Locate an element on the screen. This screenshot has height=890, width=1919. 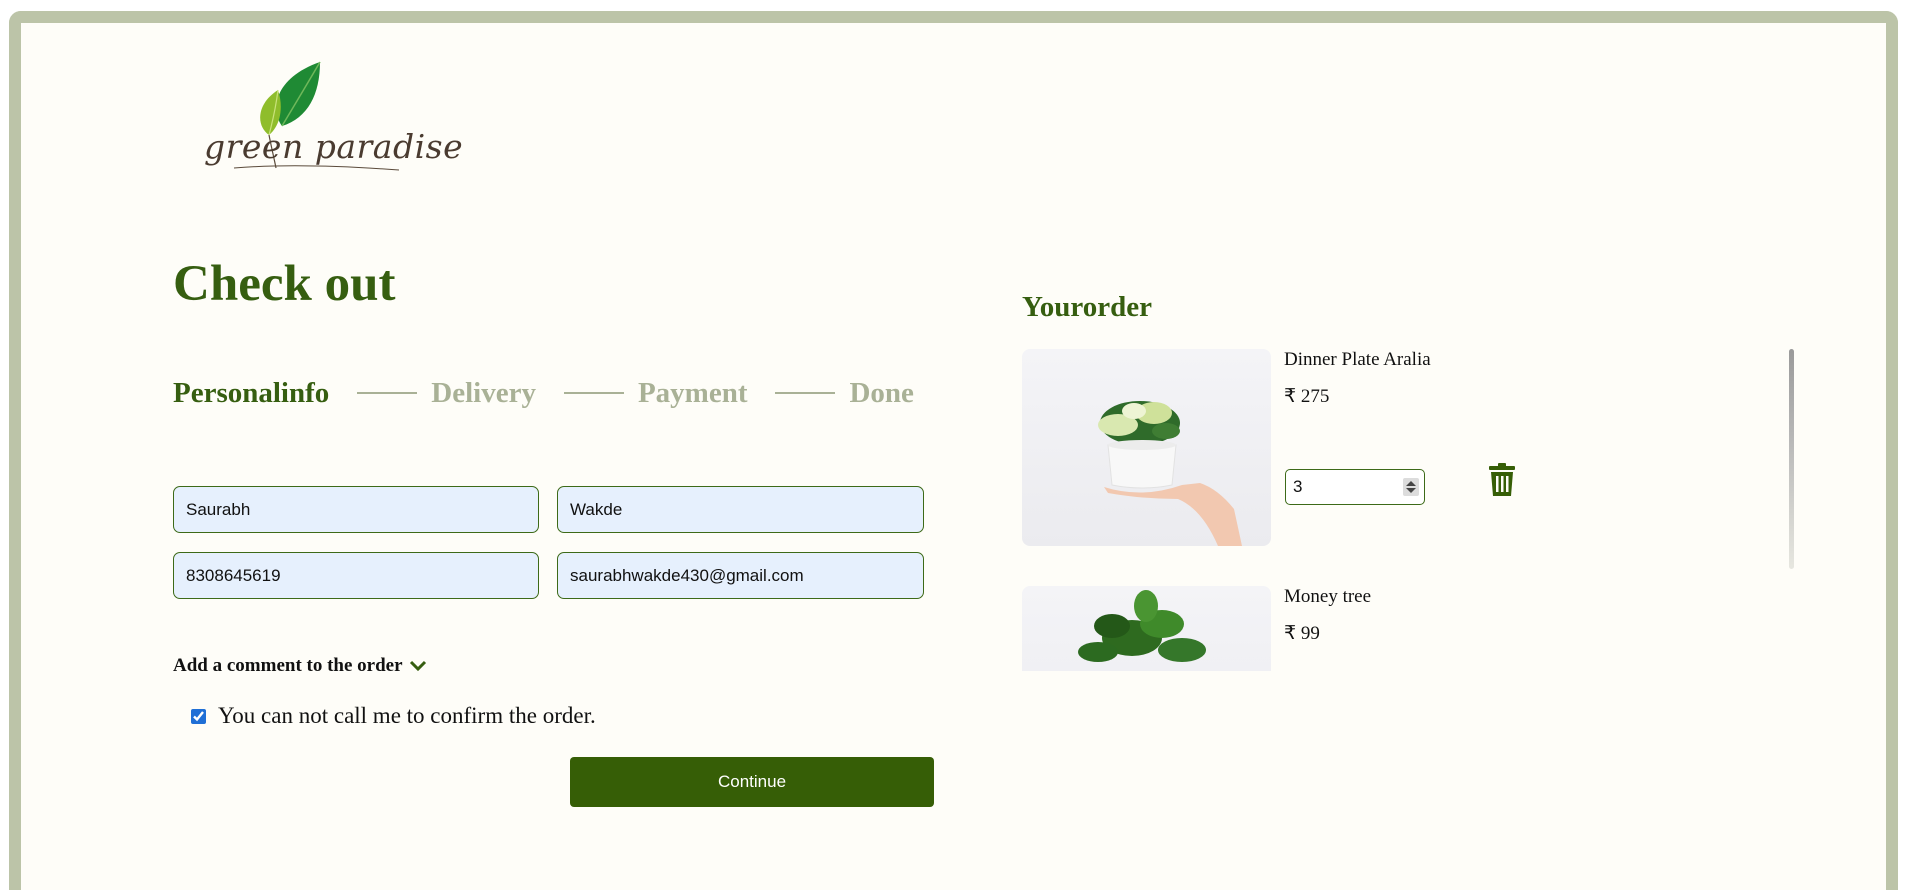
add-comment-toggle: Add a comment to the order is located at coordinates (300, 666).